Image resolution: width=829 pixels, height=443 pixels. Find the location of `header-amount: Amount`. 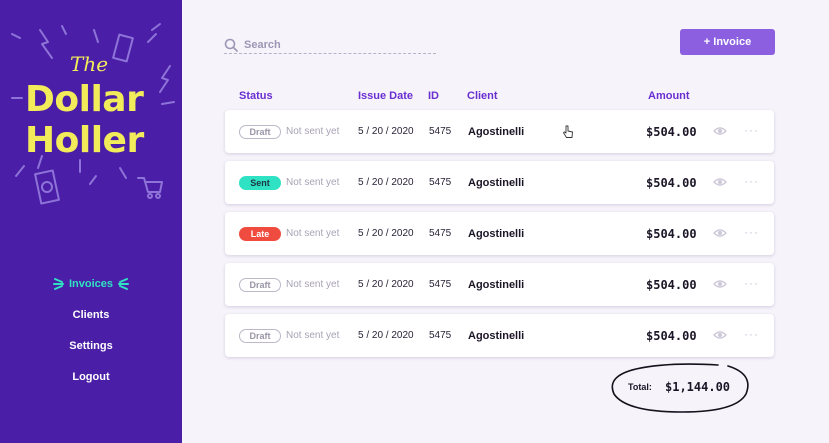

header-amount: Amount is located at coordinates (669, 96).